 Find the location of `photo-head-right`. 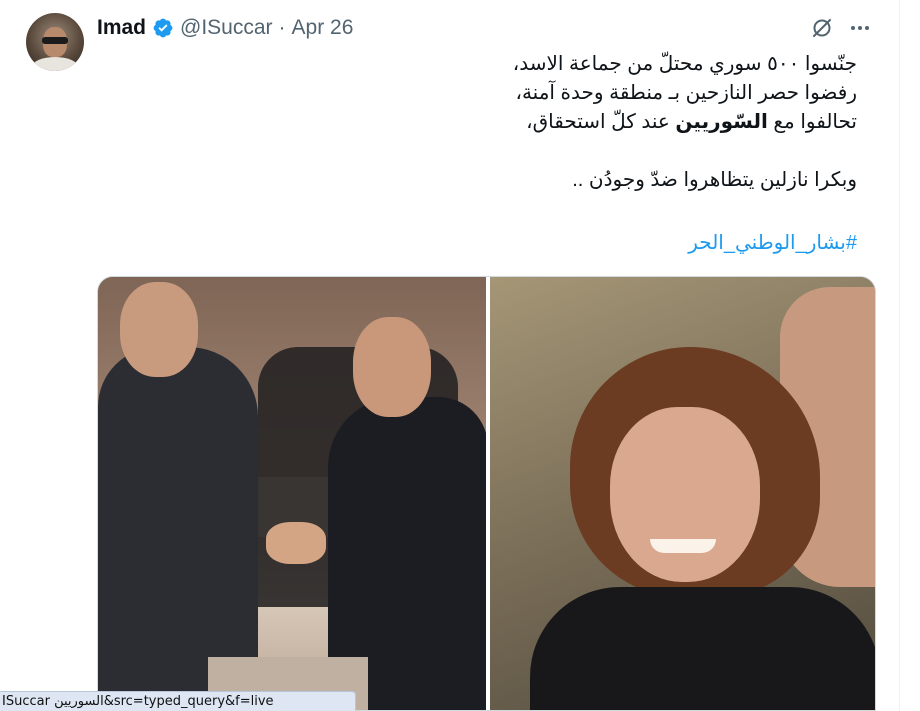

photo-head-right is located at coordinates (392, 367).